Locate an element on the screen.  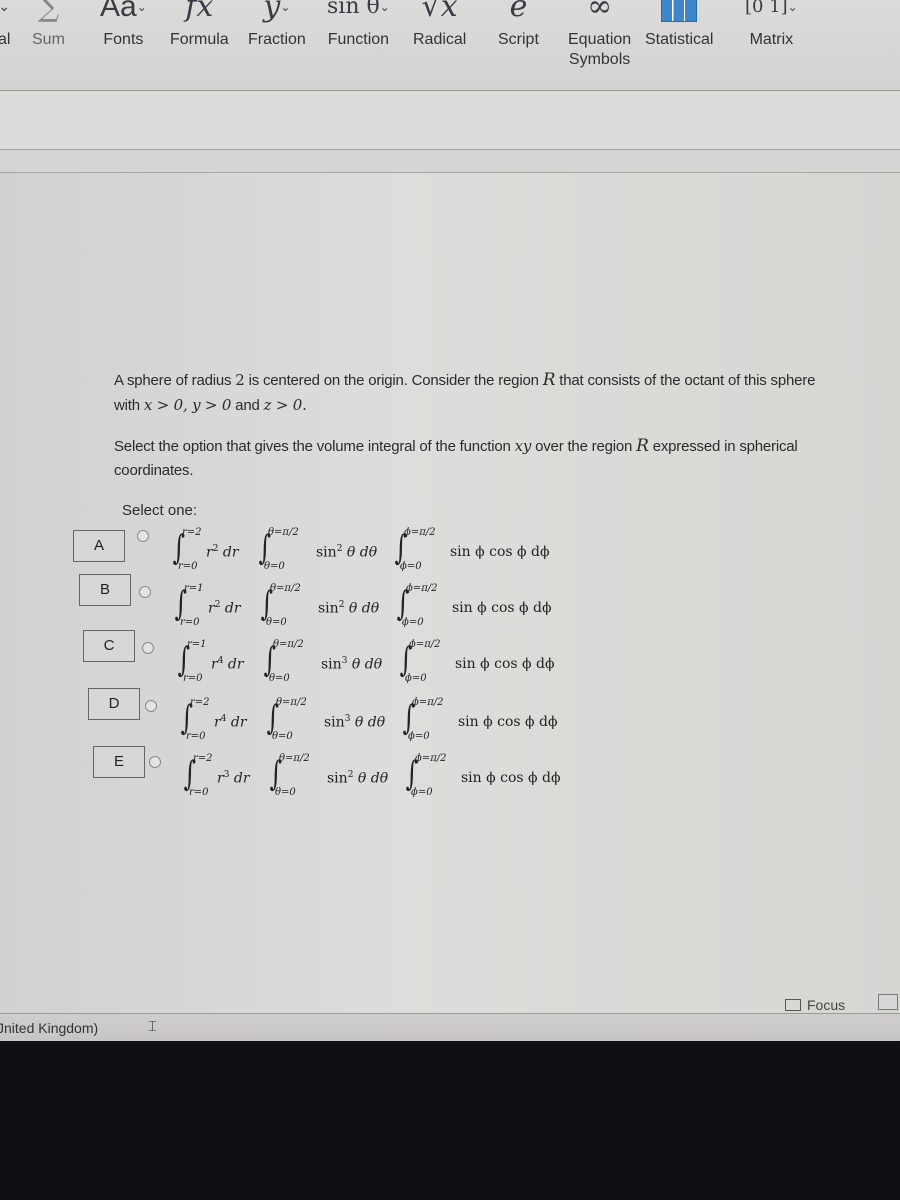
fraction-icon: y is located at coordinates (272, 12).